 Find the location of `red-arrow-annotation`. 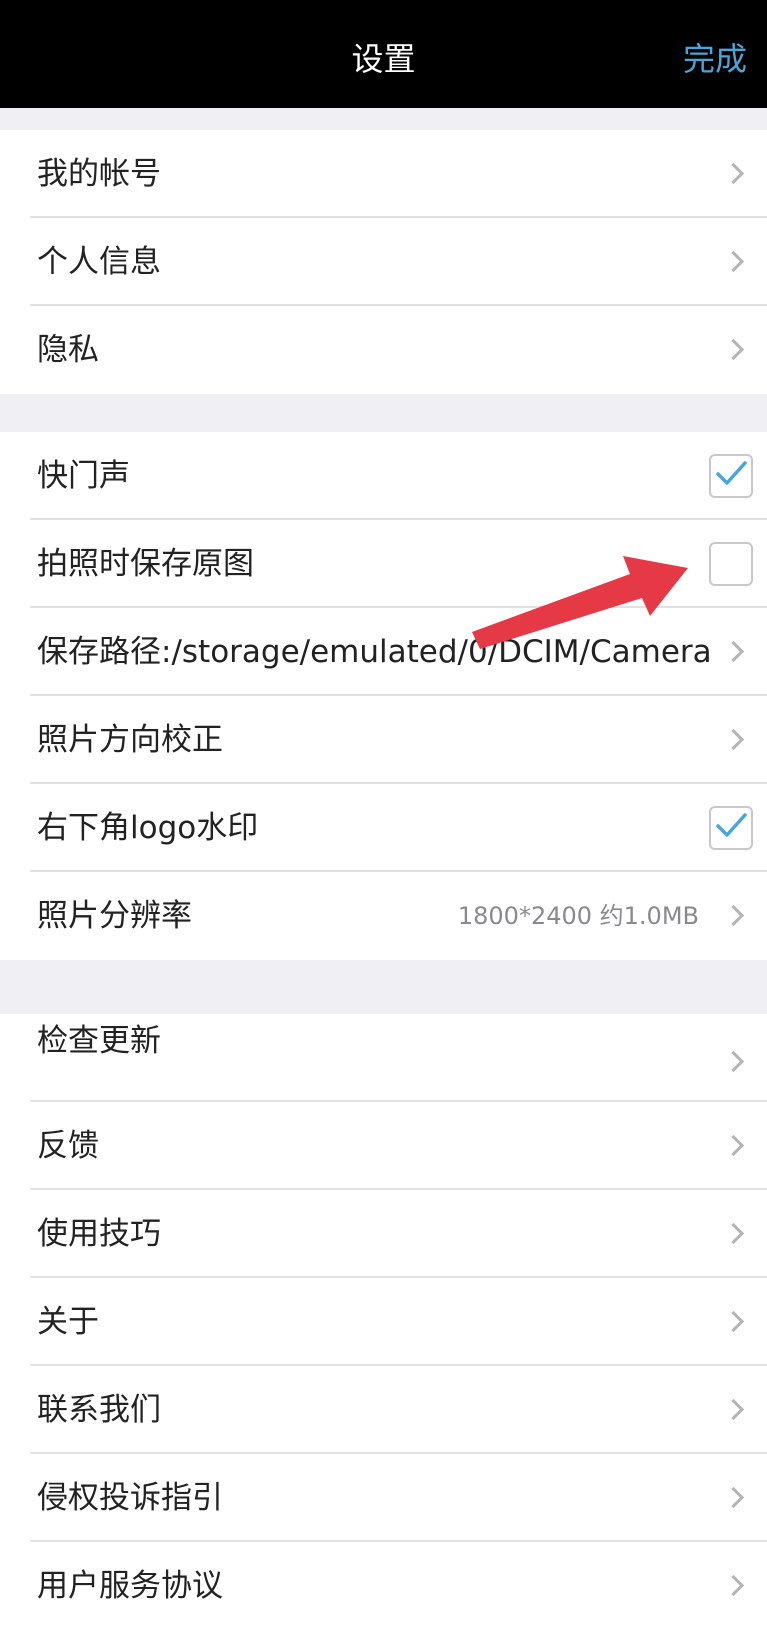

red-arrow-annotation is located at coordinates (580, 602).